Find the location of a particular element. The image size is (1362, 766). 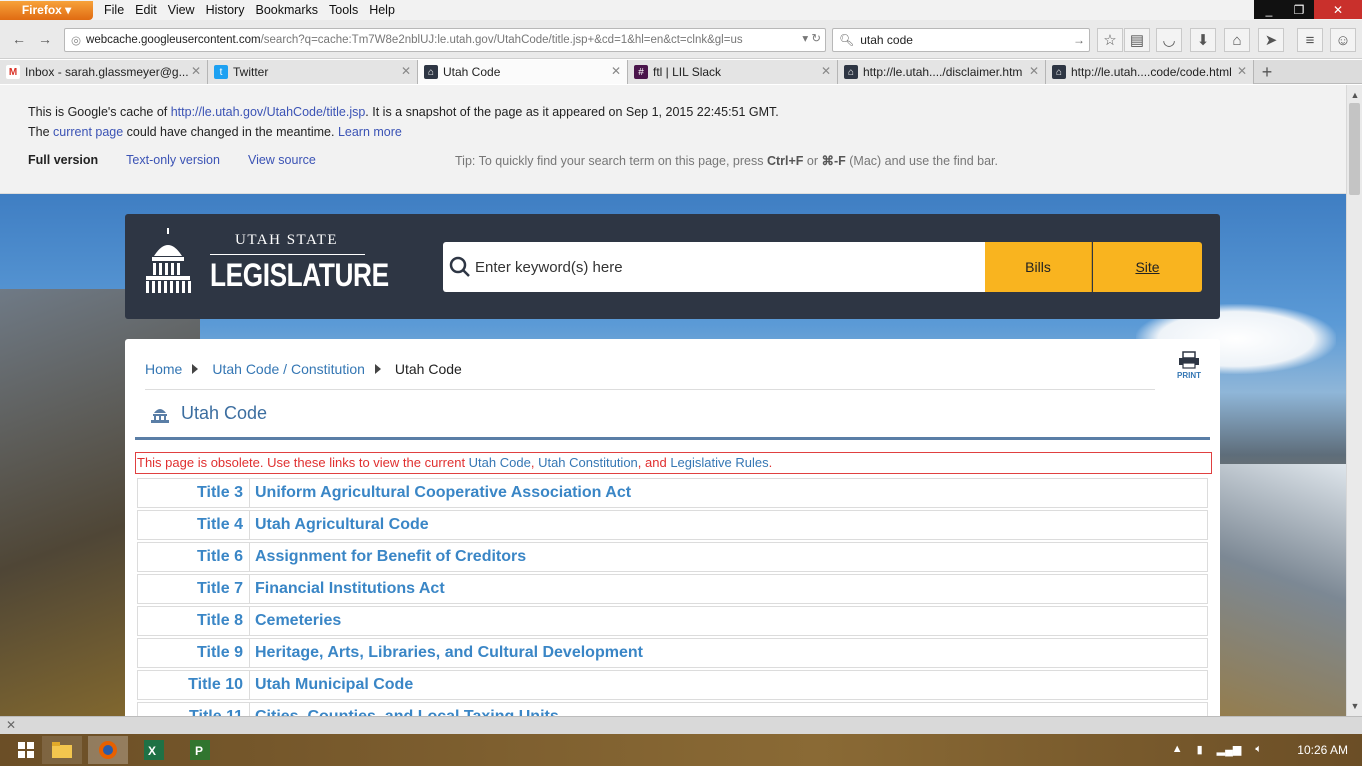

menu-bookmarks: Bookmarks is located at coordinates (286, 10).